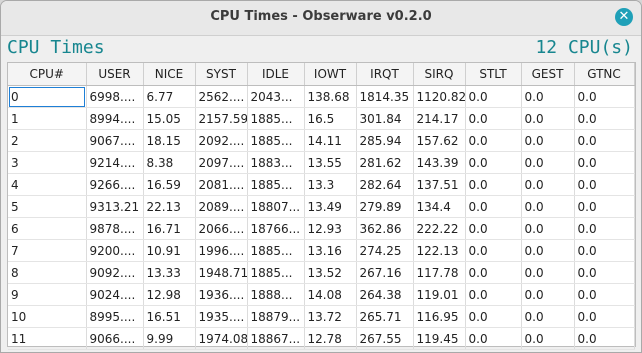 The image size is (642, 353). What do you see at coordinates (330, 338) in the screenshot?
I see `table-cell: 12.78` at bounding box center [330, 338].